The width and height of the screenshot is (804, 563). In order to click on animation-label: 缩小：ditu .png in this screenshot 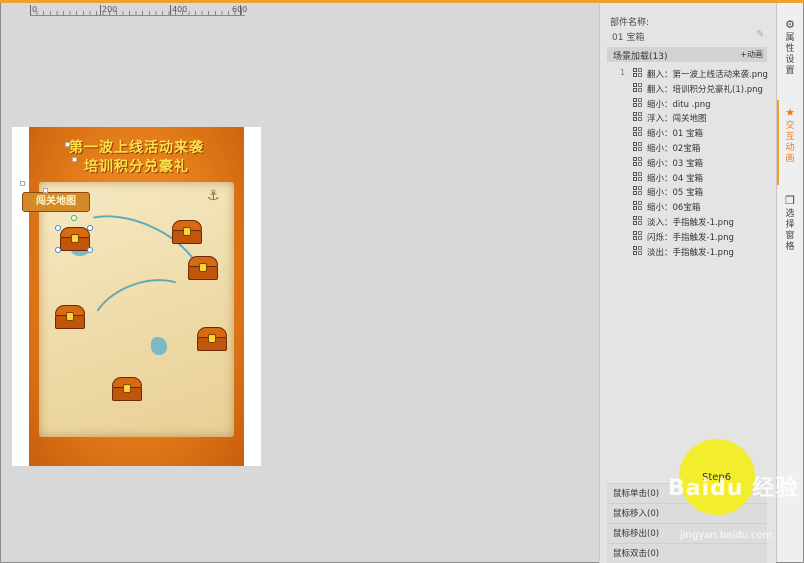, I will do `click(679, 104)`.